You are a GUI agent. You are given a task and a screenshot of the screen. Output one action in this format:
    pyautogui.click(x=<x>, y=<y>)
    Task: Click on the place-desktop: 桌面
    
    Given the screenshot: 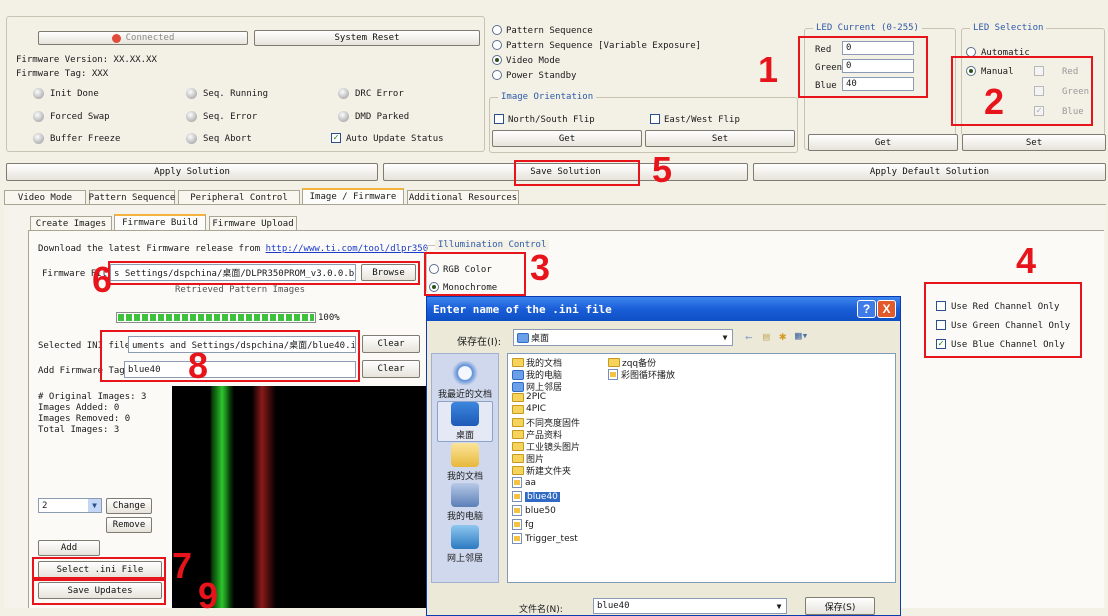 What is the action you would take?
    pyautogui.click(x=465, y=421)
    